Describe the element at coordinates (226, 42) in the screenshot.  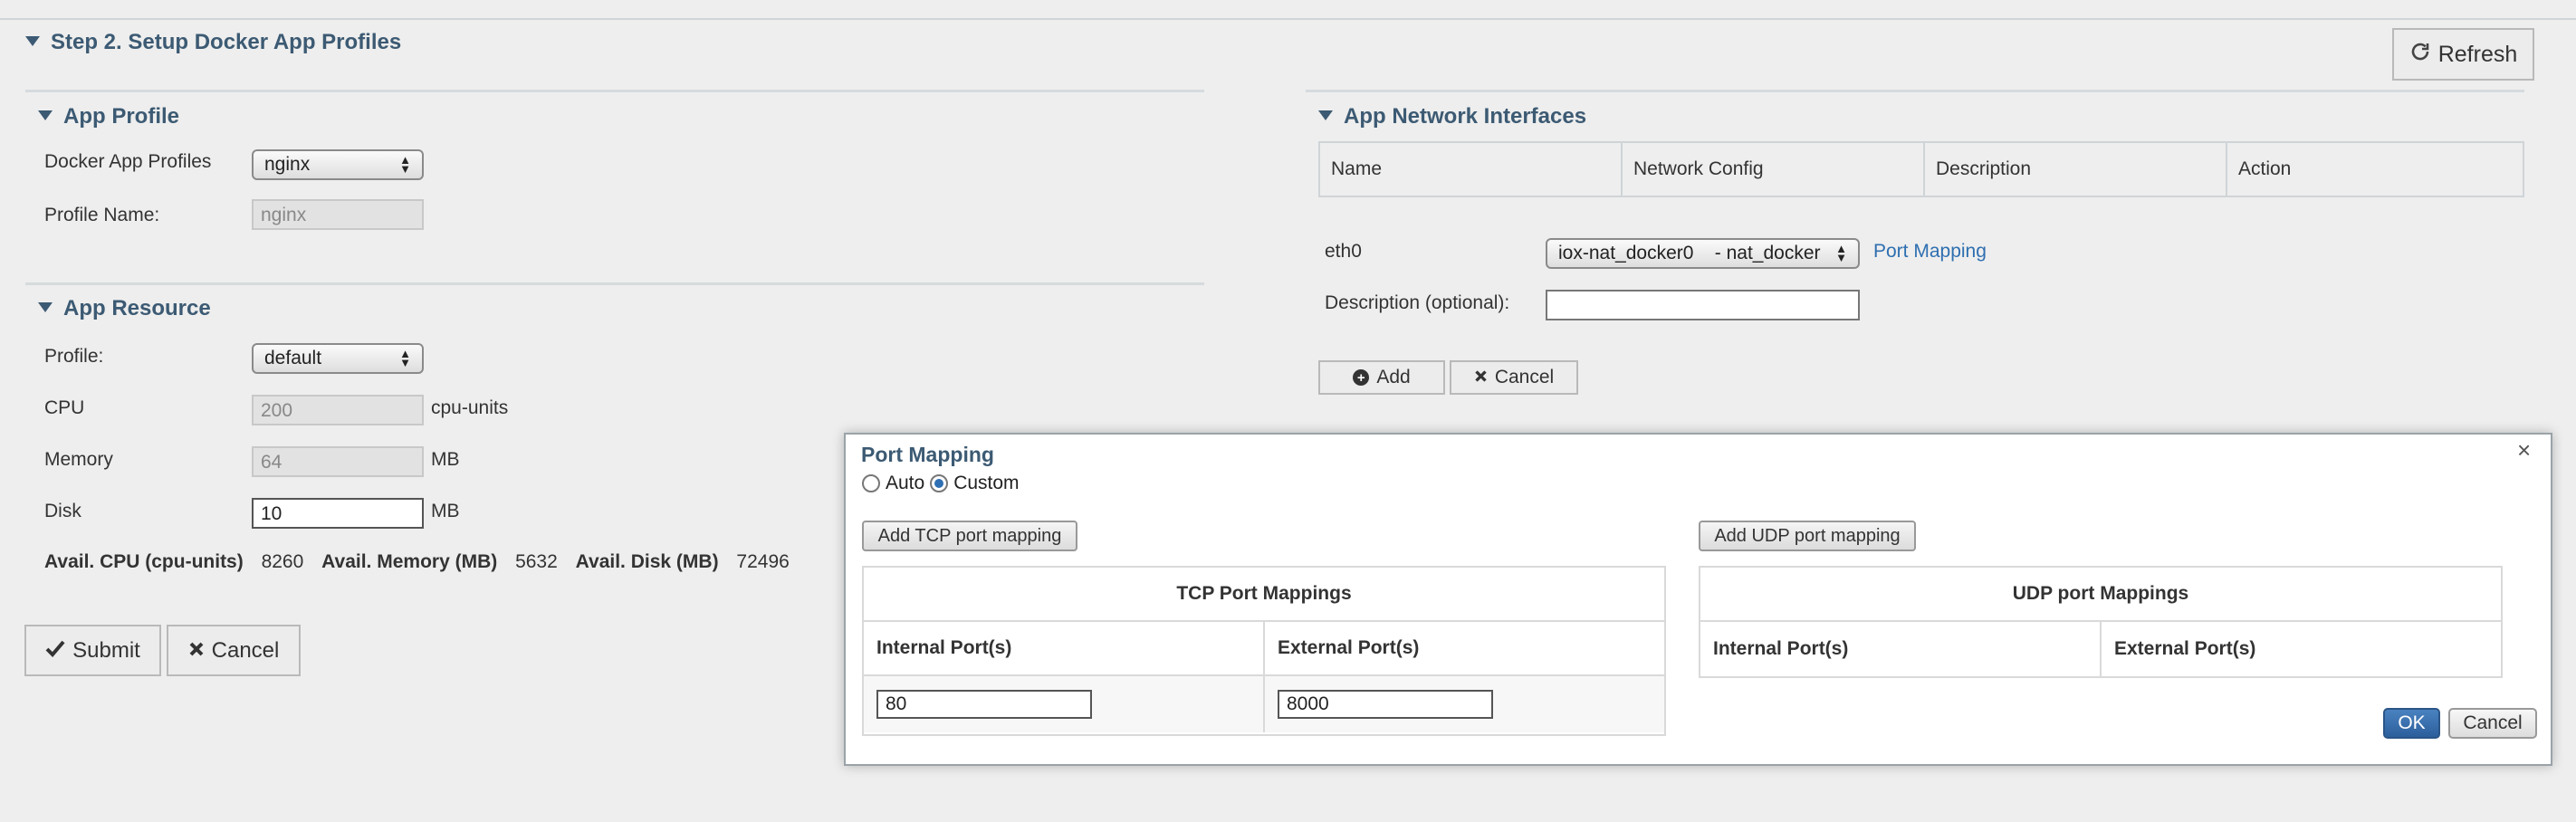
I see `step-title: Step 2. Setup Docker App Profiles` at that location.